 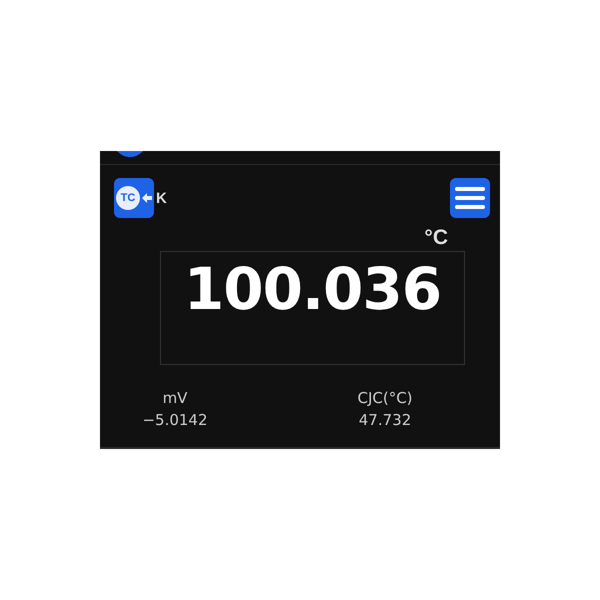 I want to click on menu-icon, so click(x=470, y=198).